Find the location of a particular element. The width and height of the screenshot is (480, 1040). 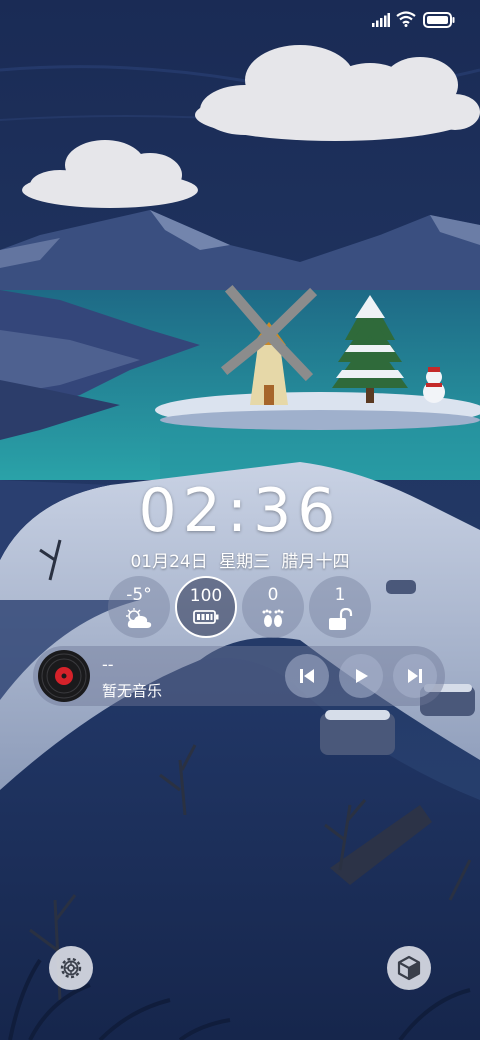

play-icon is located at coordinates (362, 676).